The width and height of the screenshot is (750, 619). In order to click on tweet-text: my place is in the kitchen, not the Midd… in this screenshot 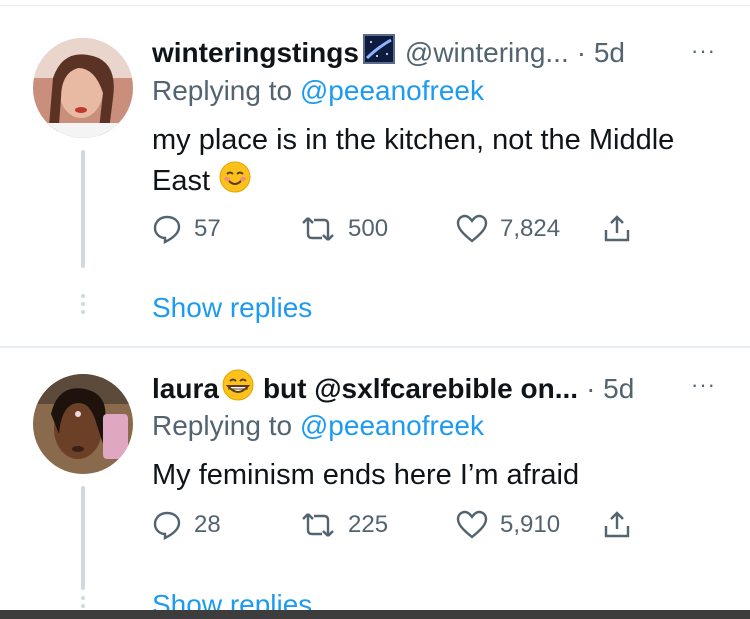, I will do `click(437, 163)`.